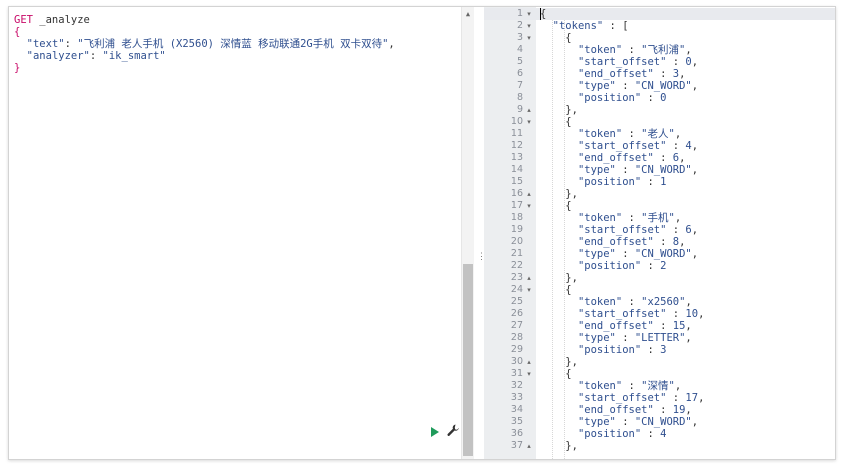 This screenshot has width=844, height=466. What do you see at coordinates (516, 145) in the screenshot?
I see `line-number: 12` at bounding box center [516, 145].